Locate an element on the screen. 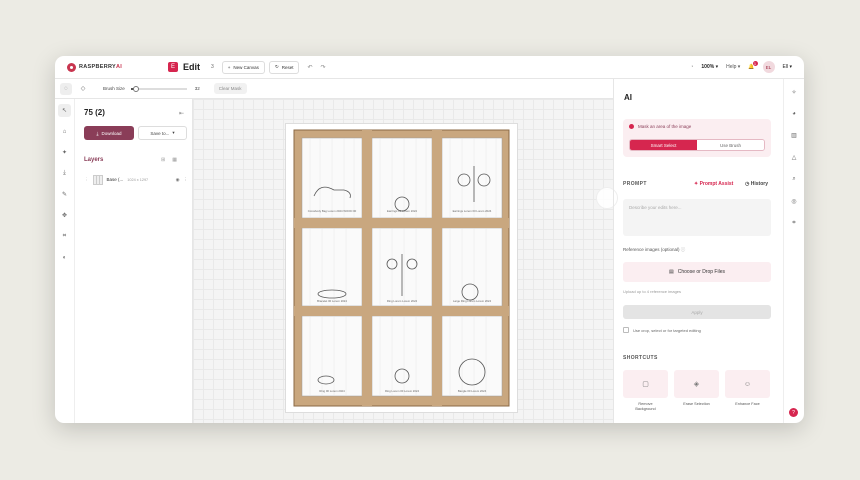 The image size is (860, 480). checkbox-icon is located at coordinates (626, 330).